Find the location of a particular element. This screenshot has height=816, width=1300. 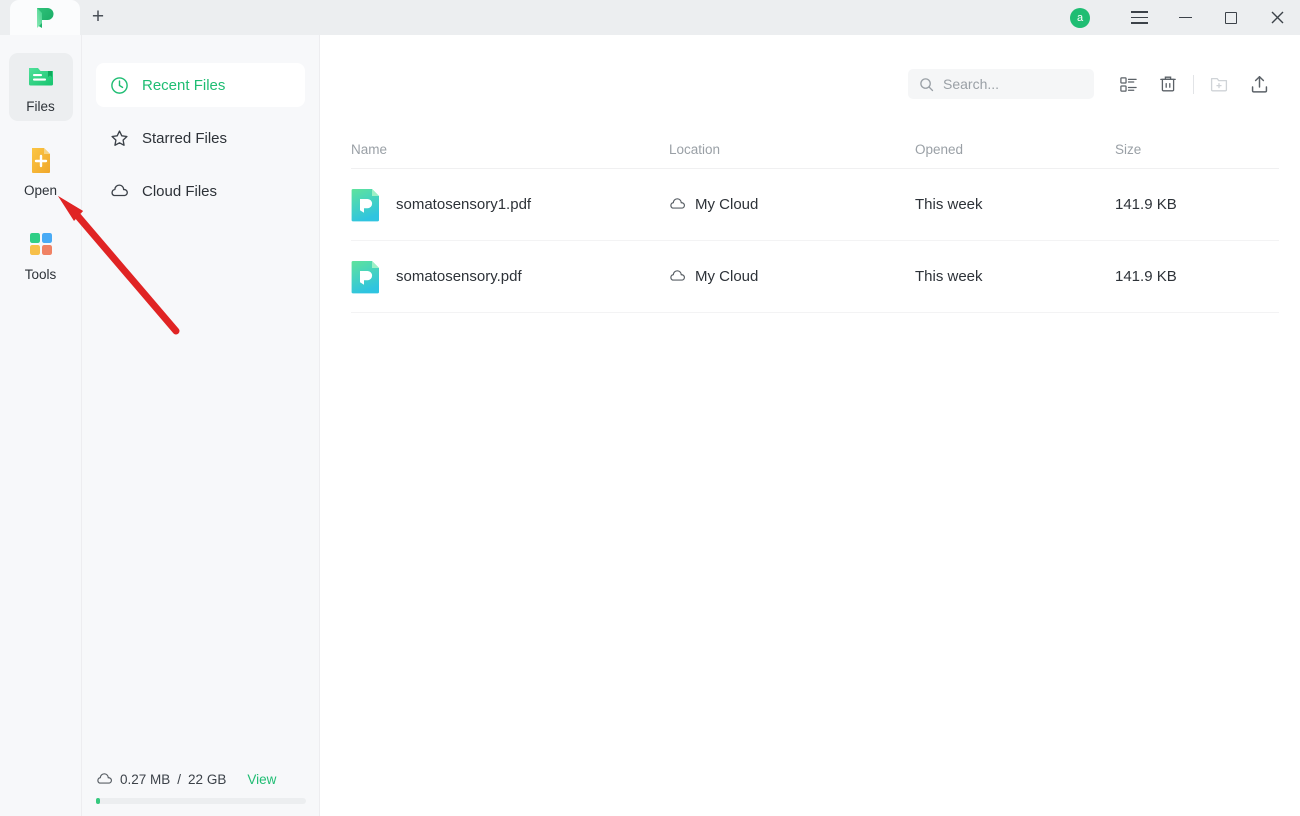

list-view-button is located at coordinates (1128, 84).